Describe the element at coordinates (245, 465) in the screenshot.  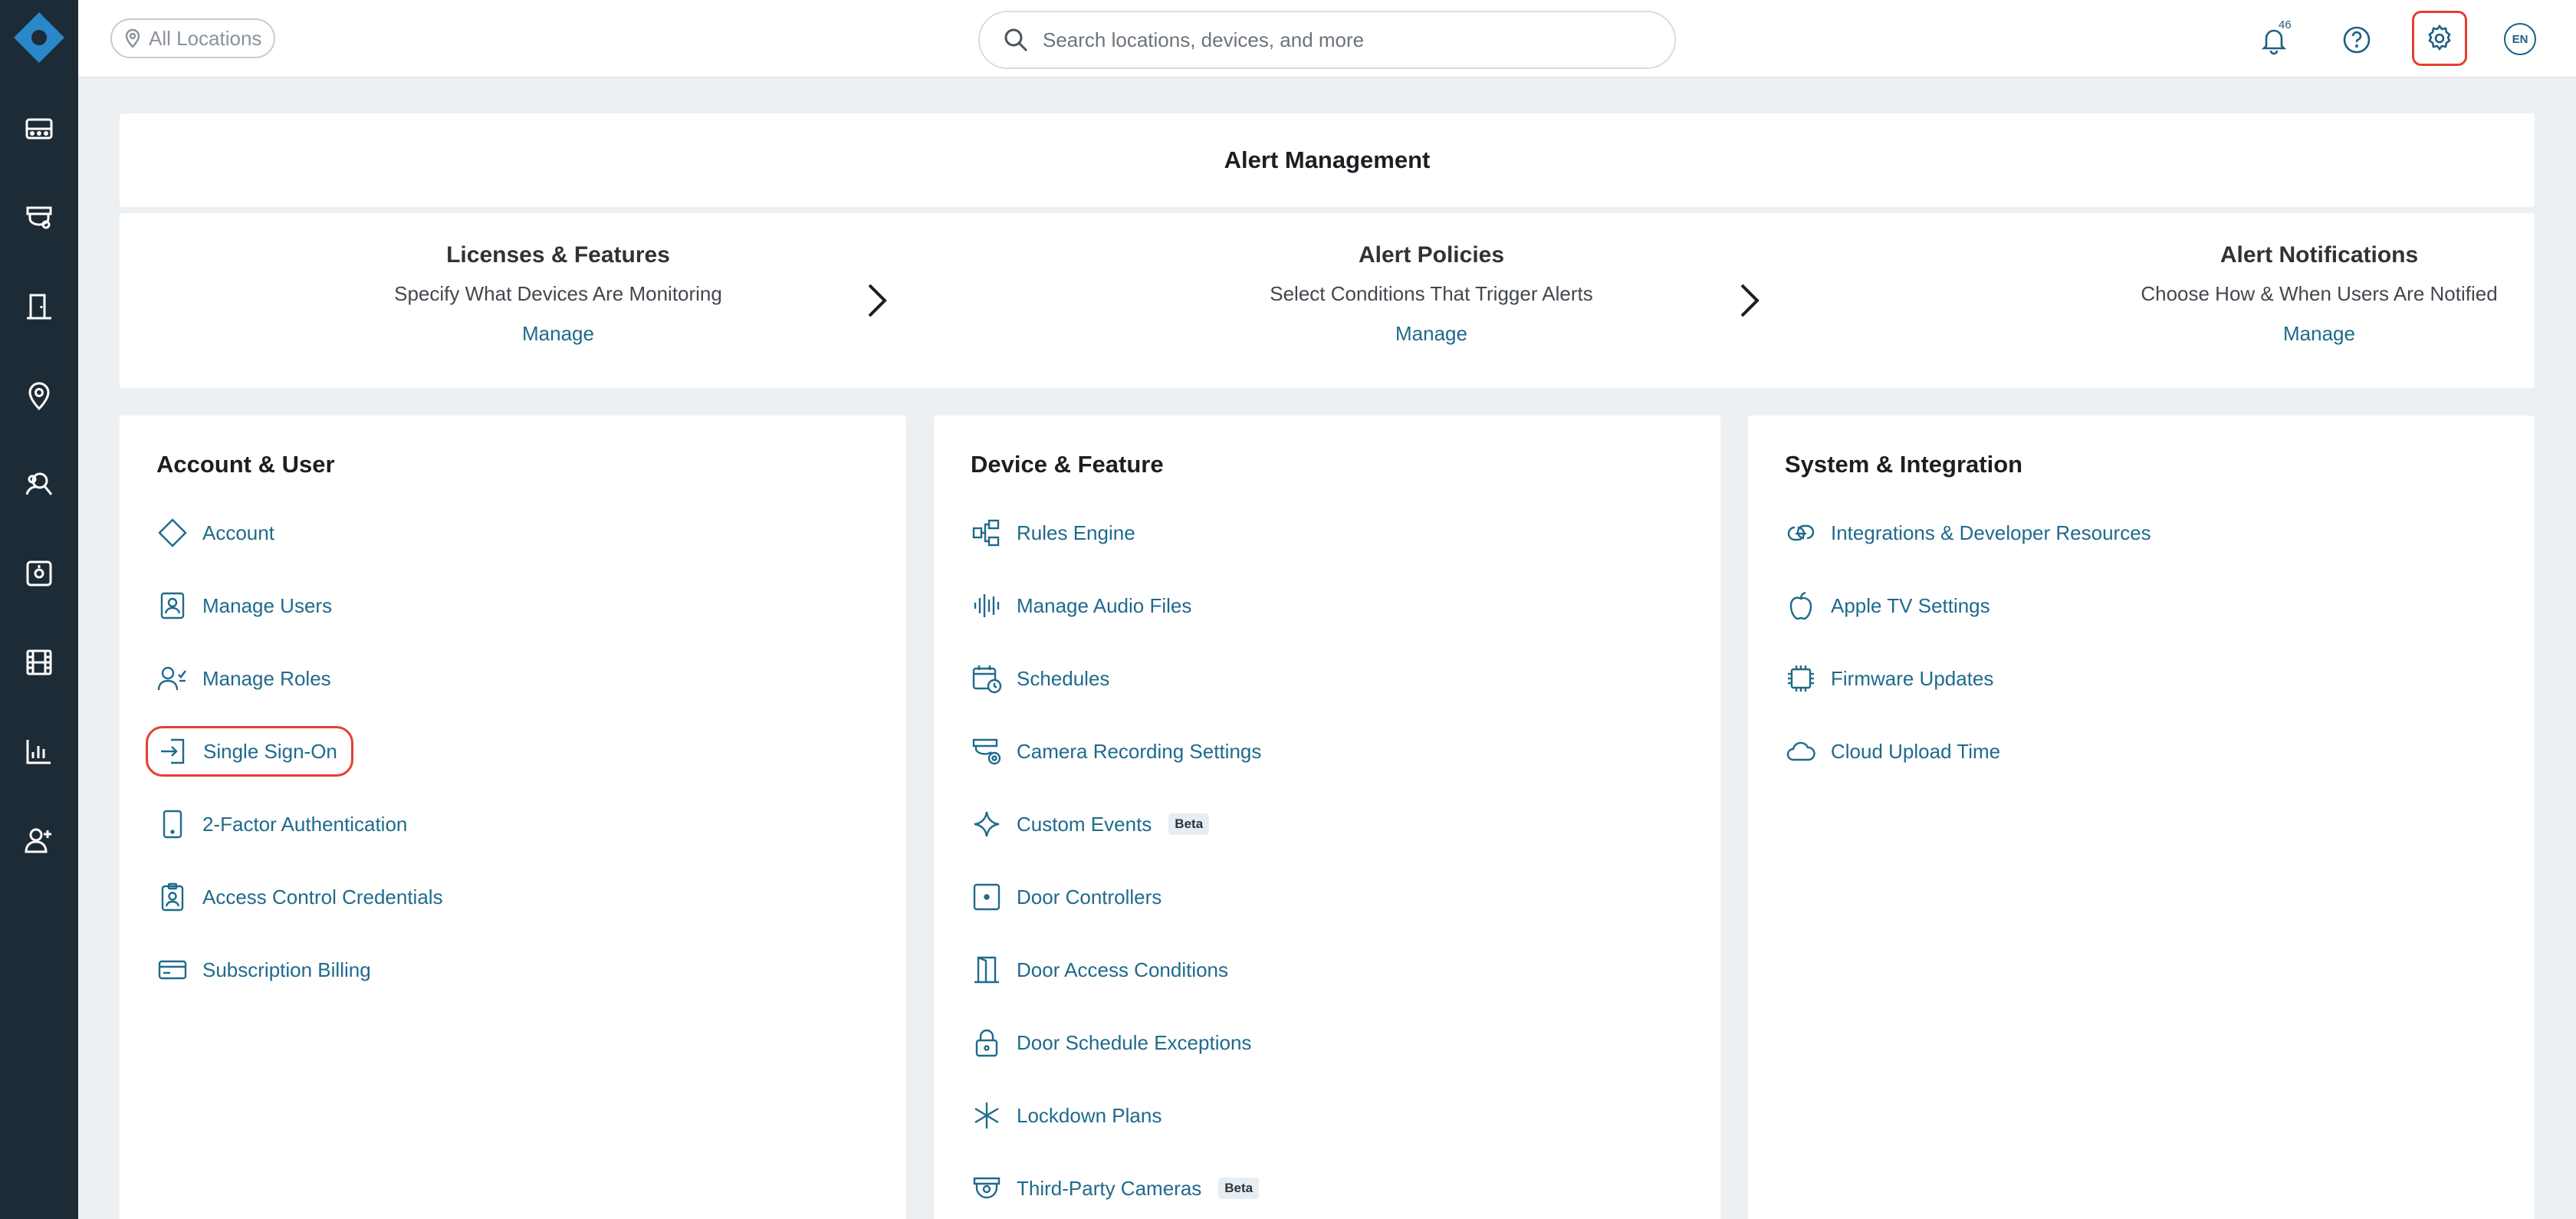
I see `account-user-title: Account & User` at that location.